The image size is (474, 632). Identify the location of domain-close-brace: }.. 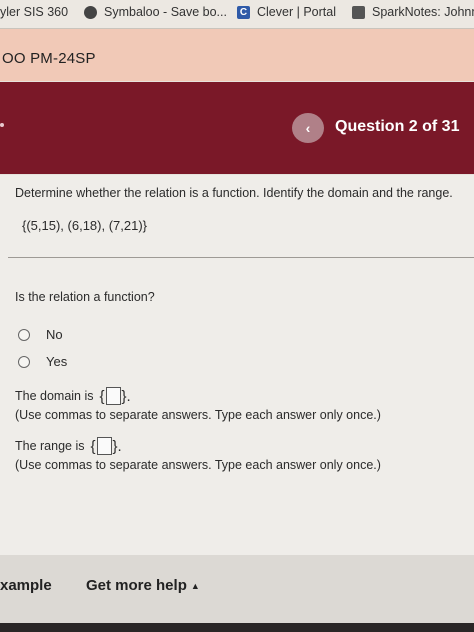
(126, 396).